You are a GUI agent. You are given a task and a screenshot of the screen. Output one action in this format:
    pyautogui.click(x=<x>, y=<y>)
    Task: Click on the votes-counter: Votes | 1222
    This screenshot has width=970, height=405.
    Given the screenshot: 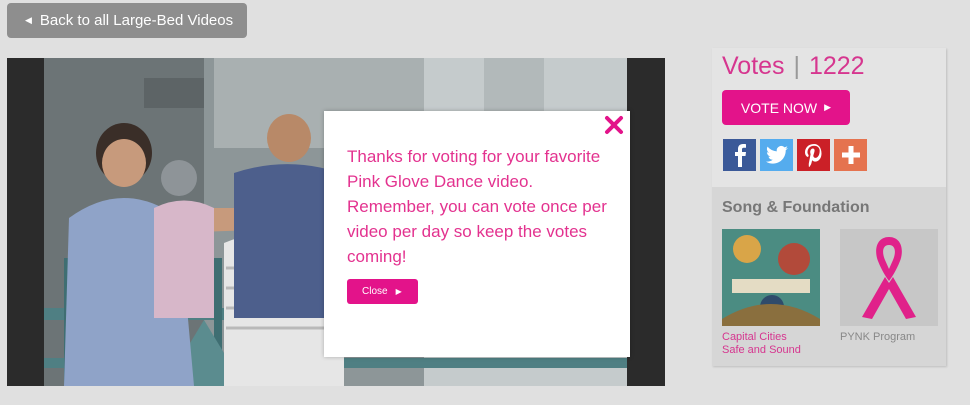 What is the action you would take?
    pyautogui.click(x=793, y=66)
    